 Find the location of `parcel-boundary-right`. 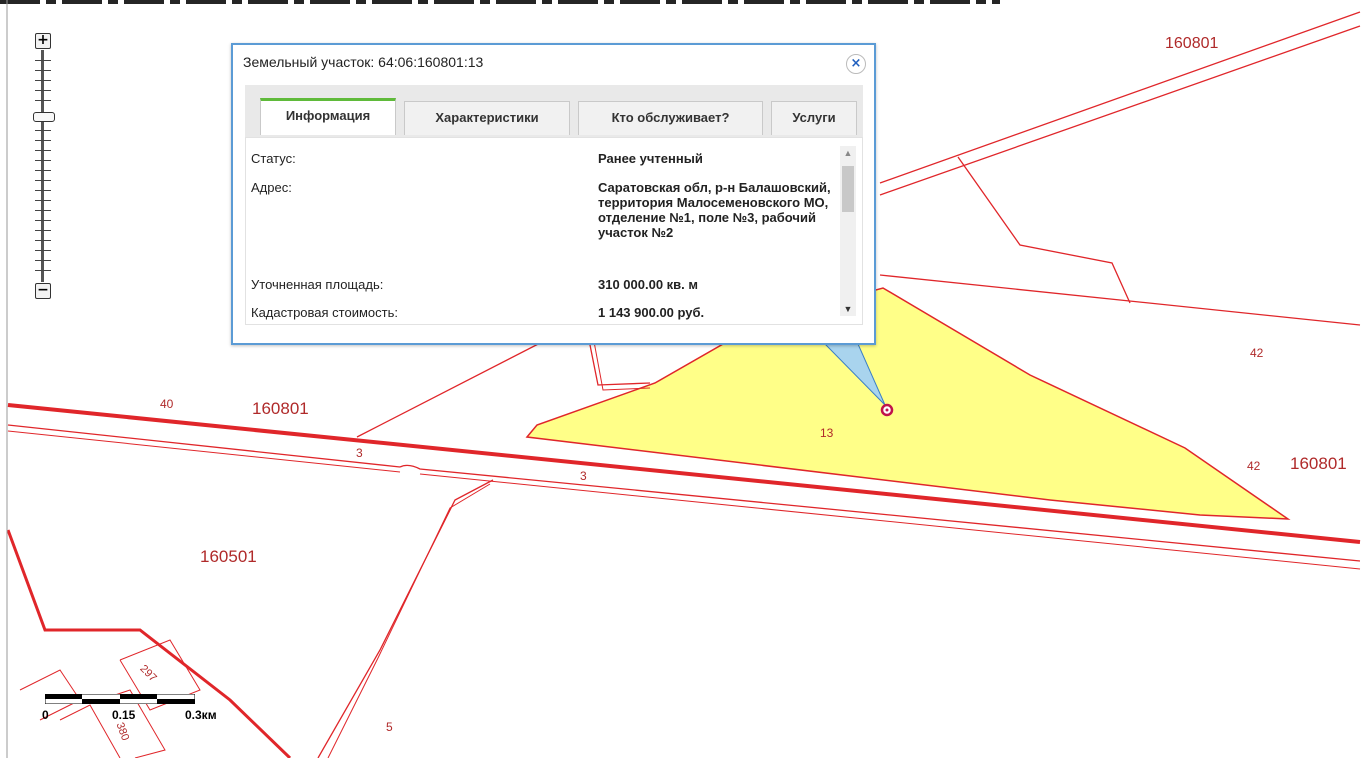

parcel-boundary-right is located at coordinates (1044, 230).